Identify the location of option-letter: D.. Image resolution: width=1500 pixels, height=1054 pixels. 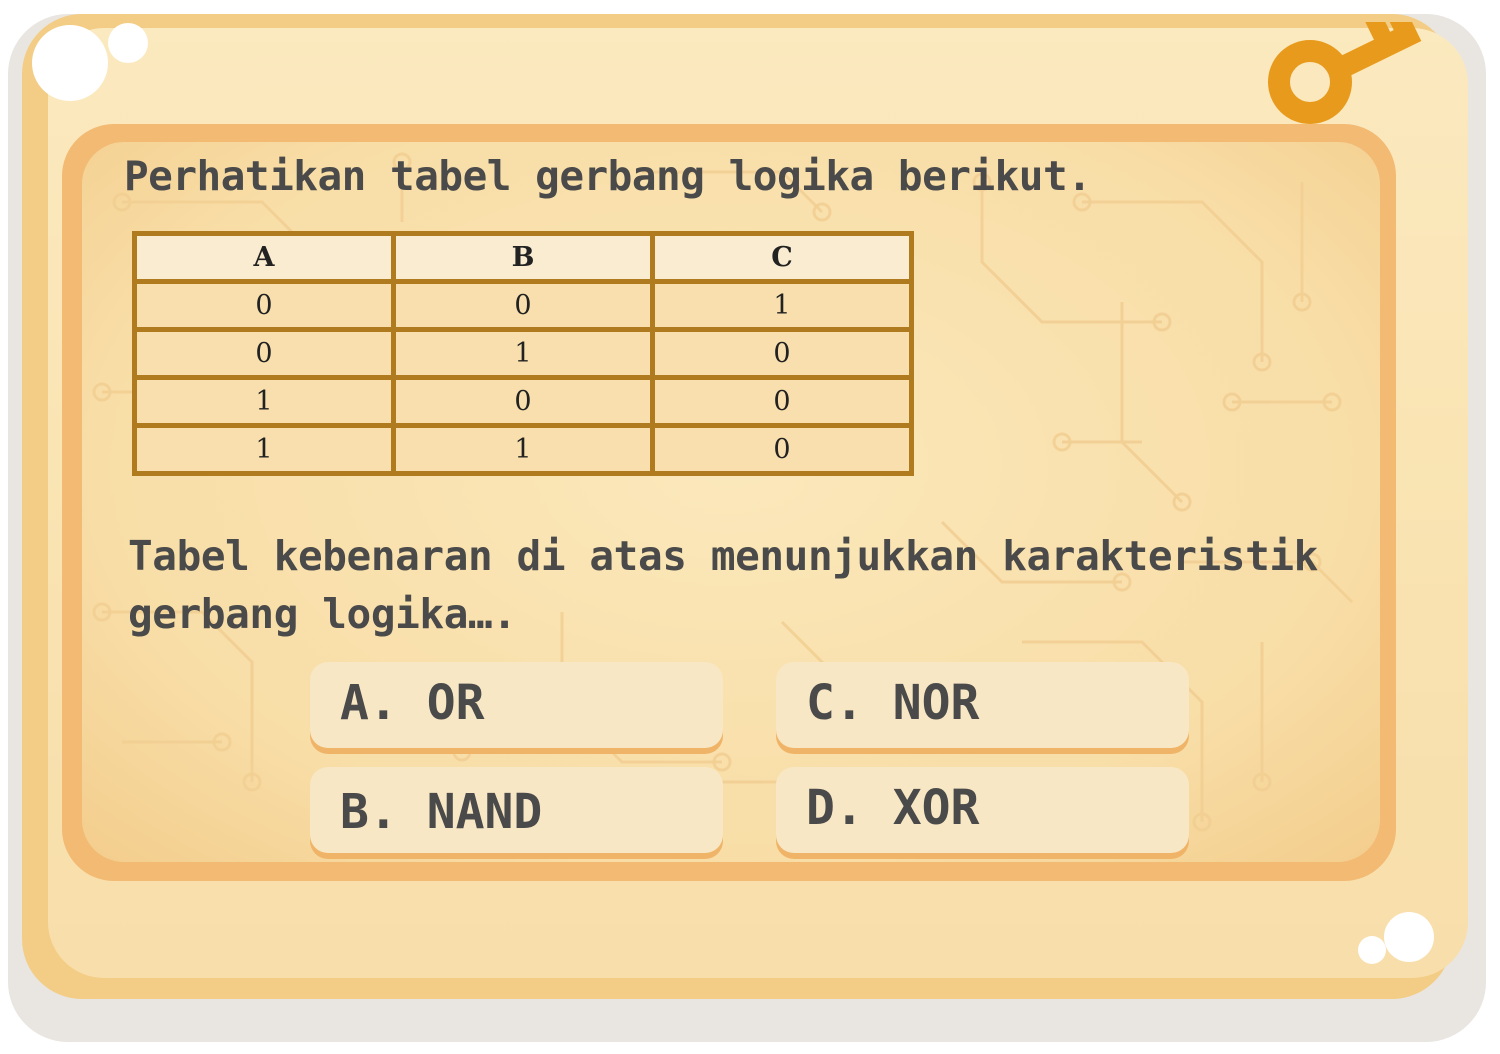
(849, 808).